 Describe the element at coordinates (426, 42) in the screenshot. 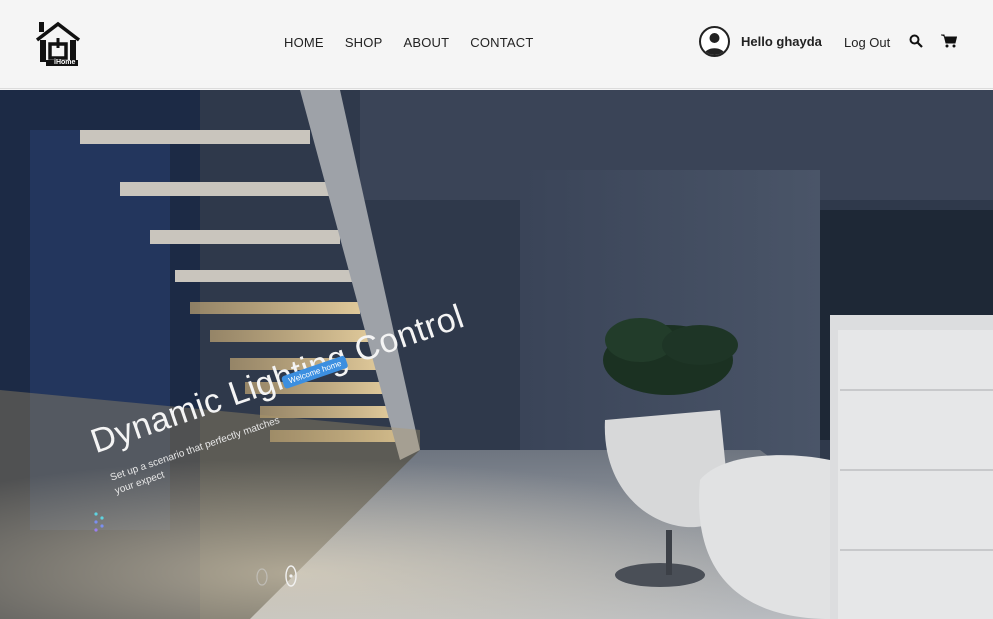

I see `nav-about: ABOUT` at that location.